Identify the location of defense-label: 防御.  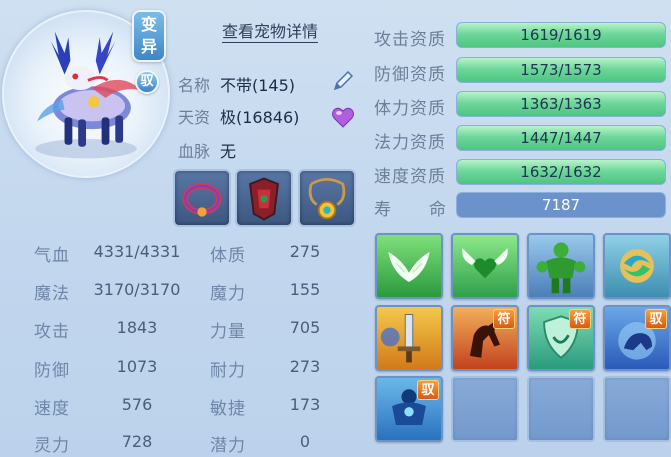
(52, 371).